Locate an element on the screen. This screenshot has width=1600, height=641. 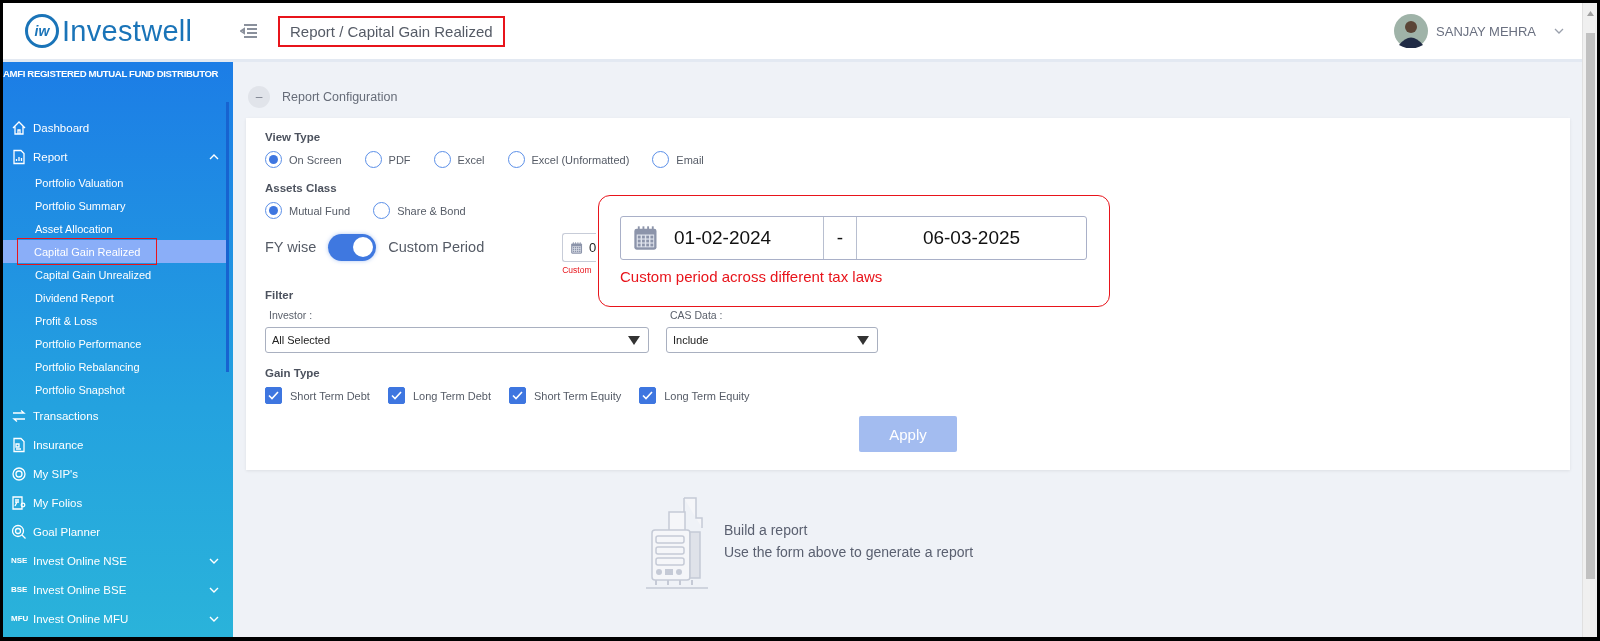
sidebar-item: My Folios is located at coordinates (118, 502).